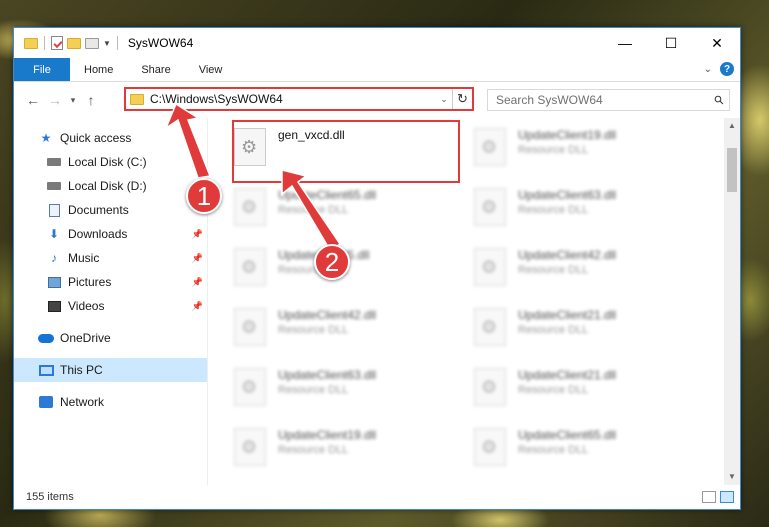 Image resolution: width=769 pixels, height=527 pixels. I want to click on sidebar-item-label: Documents, so click(98, 210).